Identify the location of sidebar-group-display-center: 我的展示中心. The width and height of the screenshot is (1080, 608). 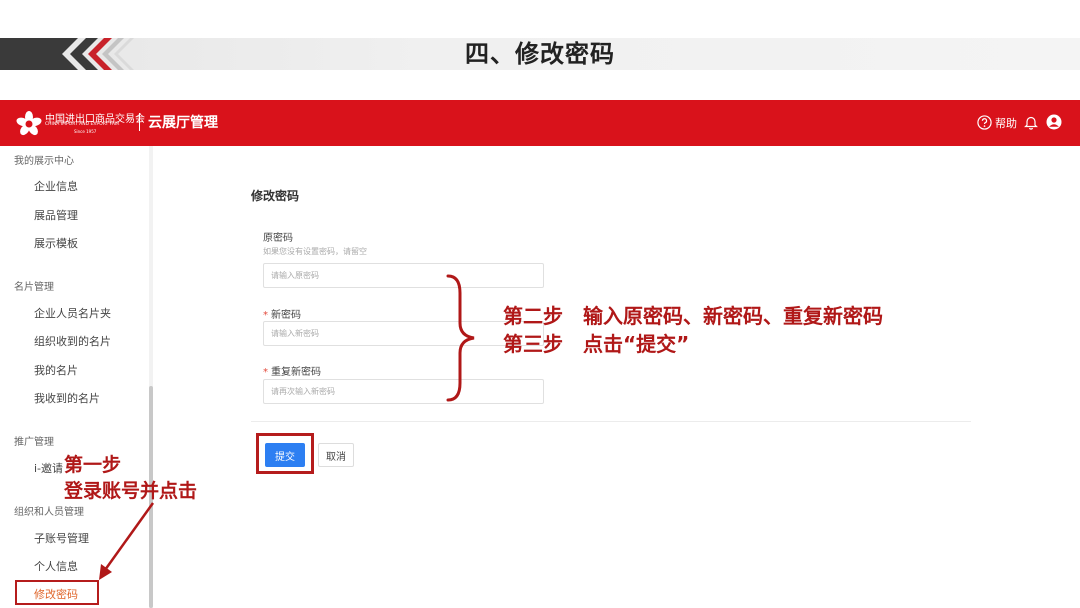
(44, 159).